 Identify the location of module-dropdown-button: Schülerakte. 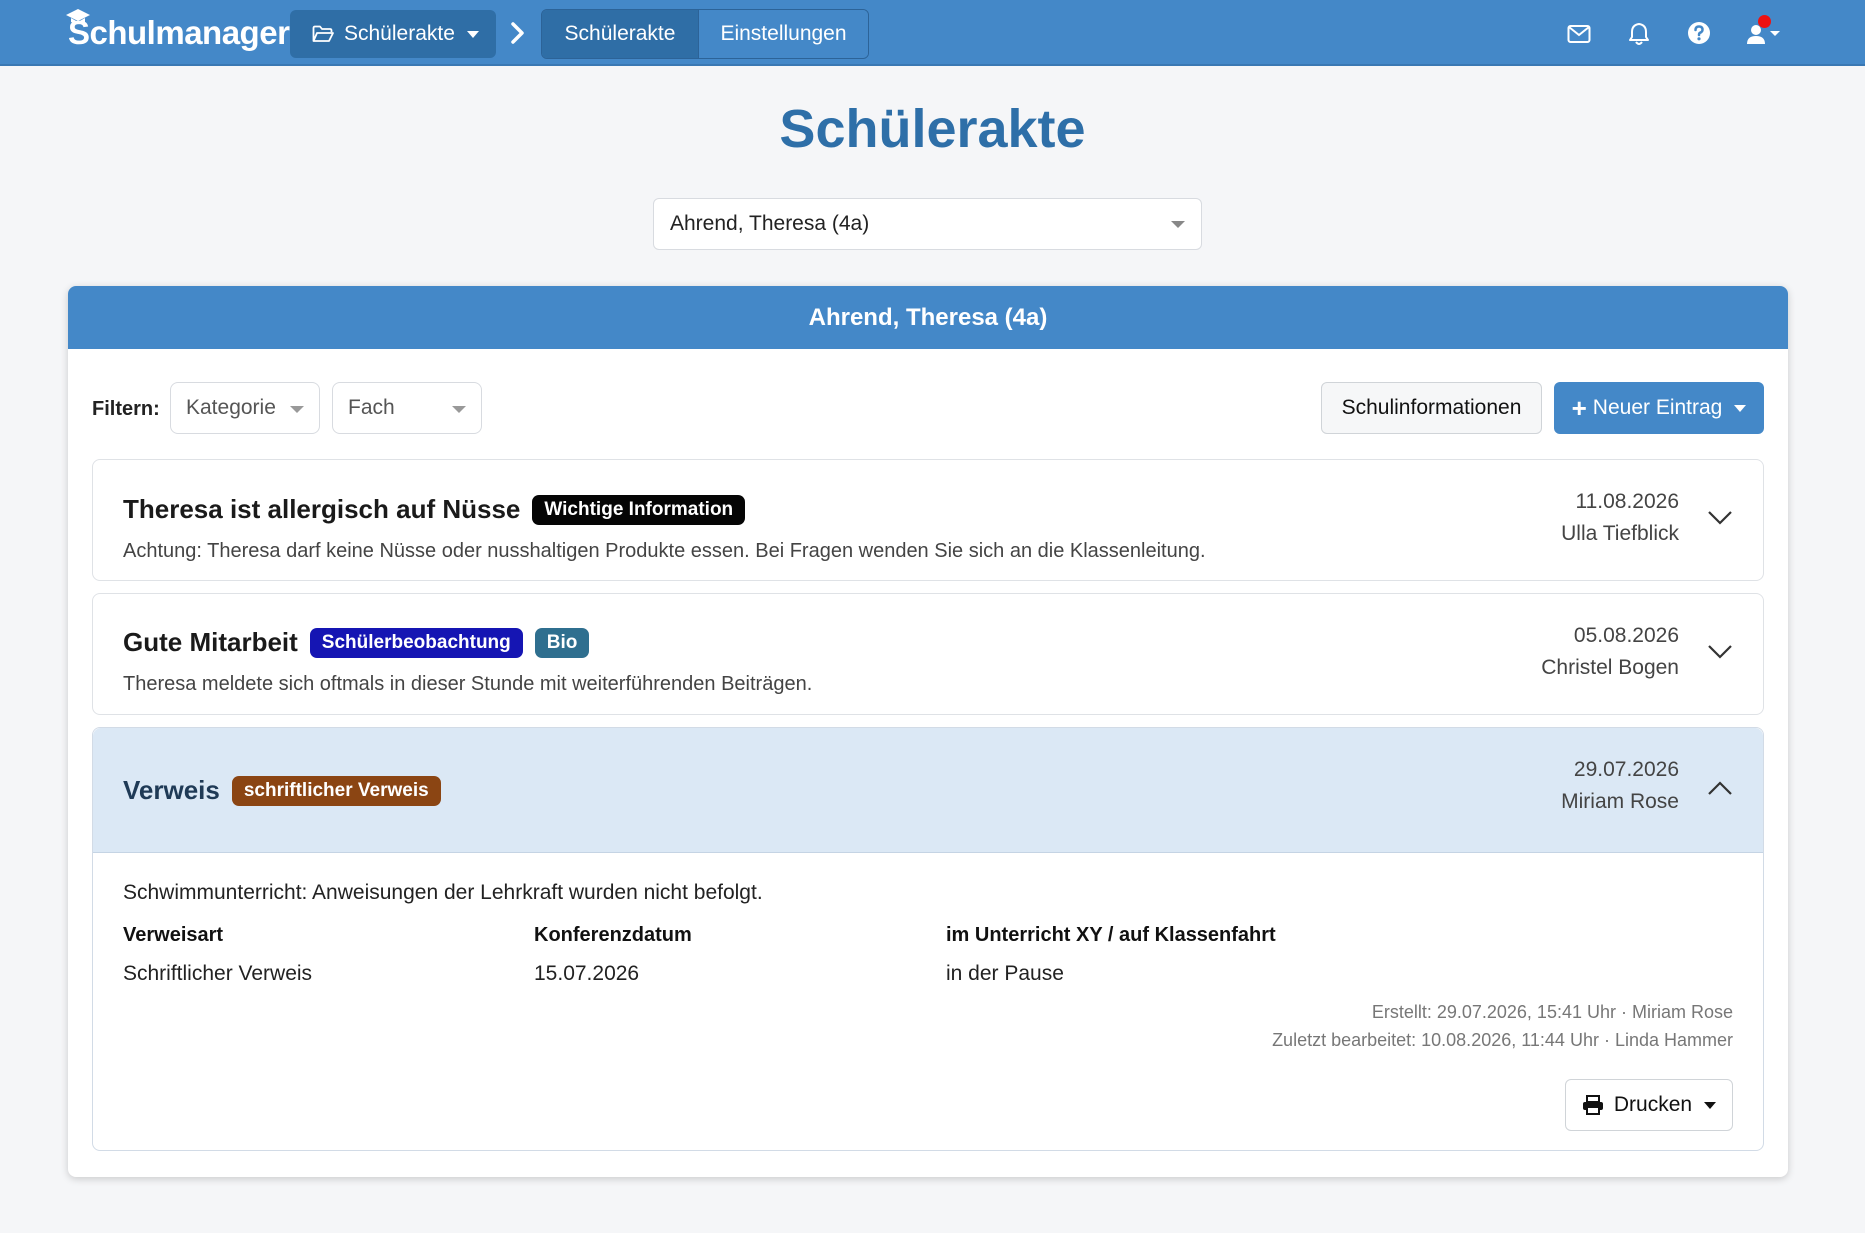
(393, 34).